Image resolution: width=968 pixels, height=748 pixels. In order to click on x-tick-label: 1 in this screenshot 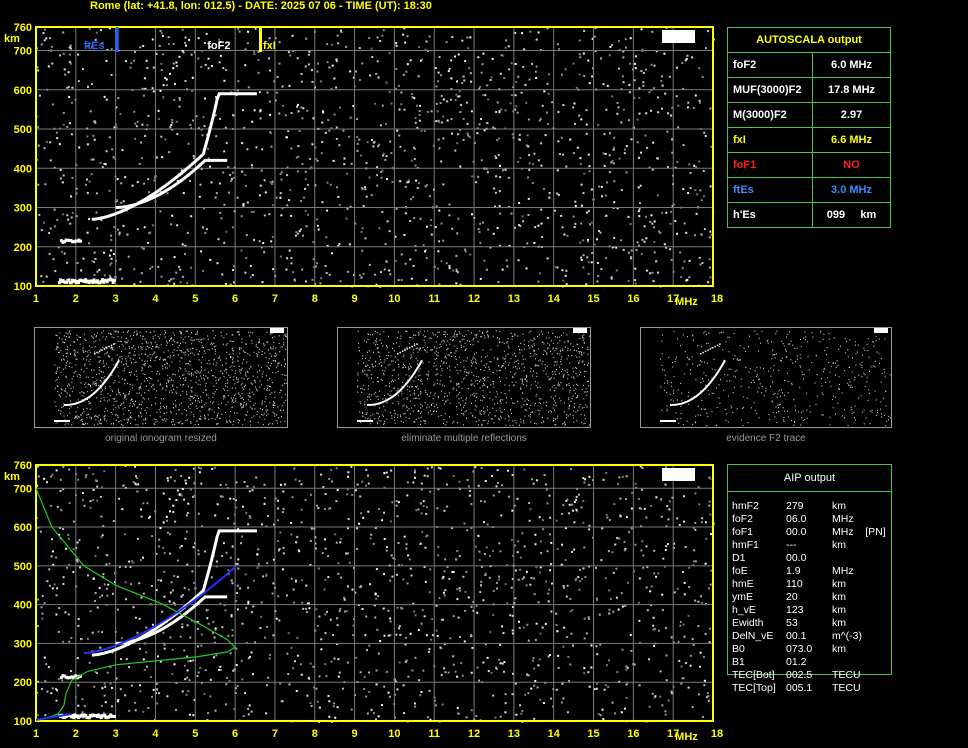, I will do `click(36, 734)`.